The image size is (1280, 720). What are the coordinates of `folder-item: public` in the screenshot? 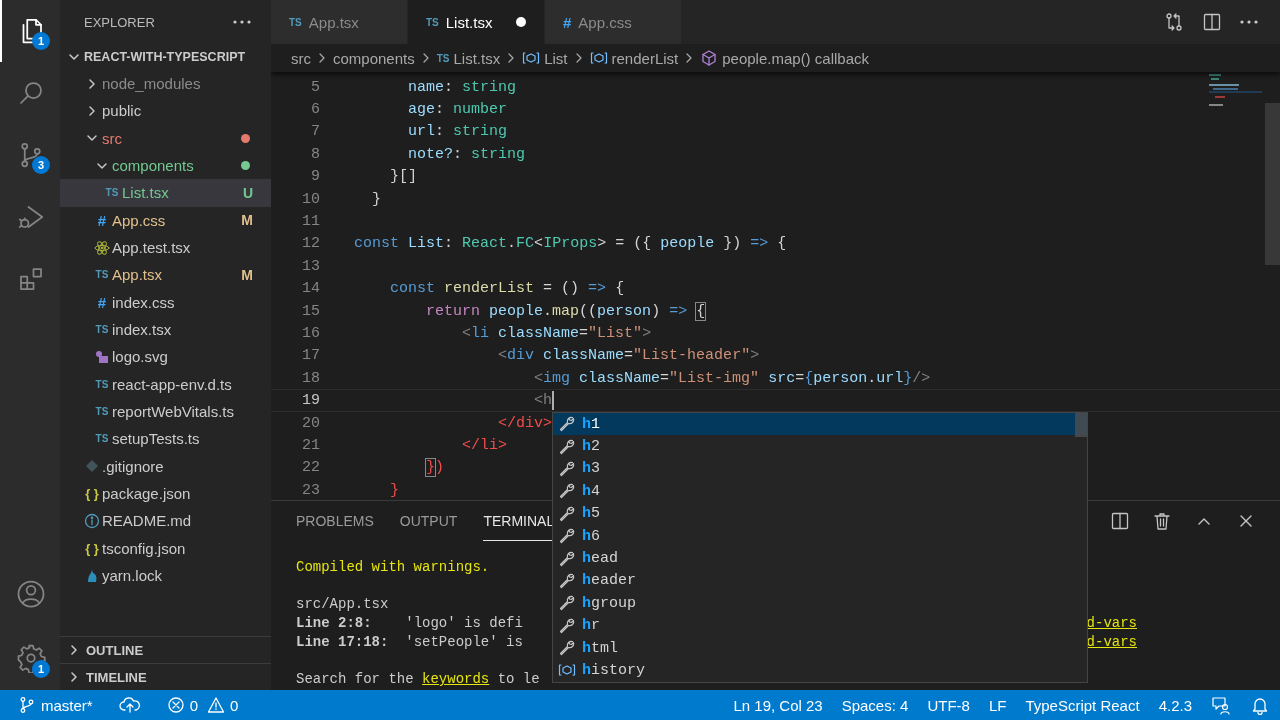 It's located at (165, 111).